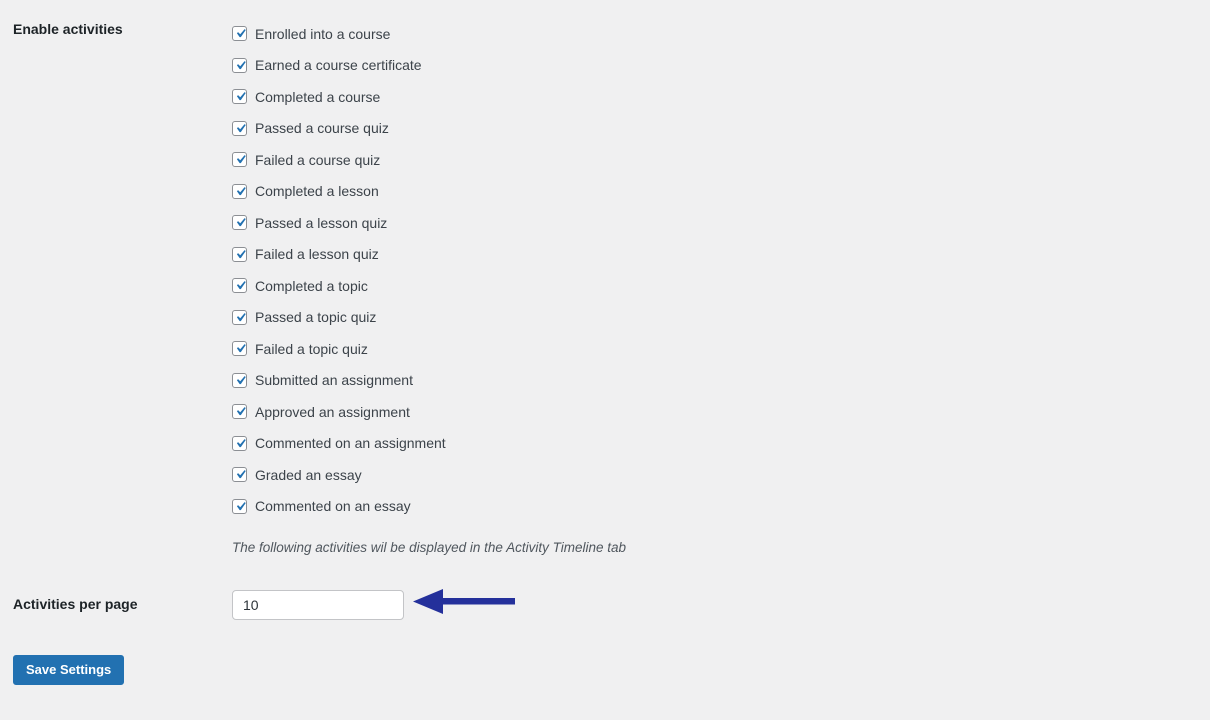 The image size is (1210, 720). Describe the element at coordinates (316, 317) in the screenshot. I see `activity-list-item-label: Passed a topic quiz` at that location.